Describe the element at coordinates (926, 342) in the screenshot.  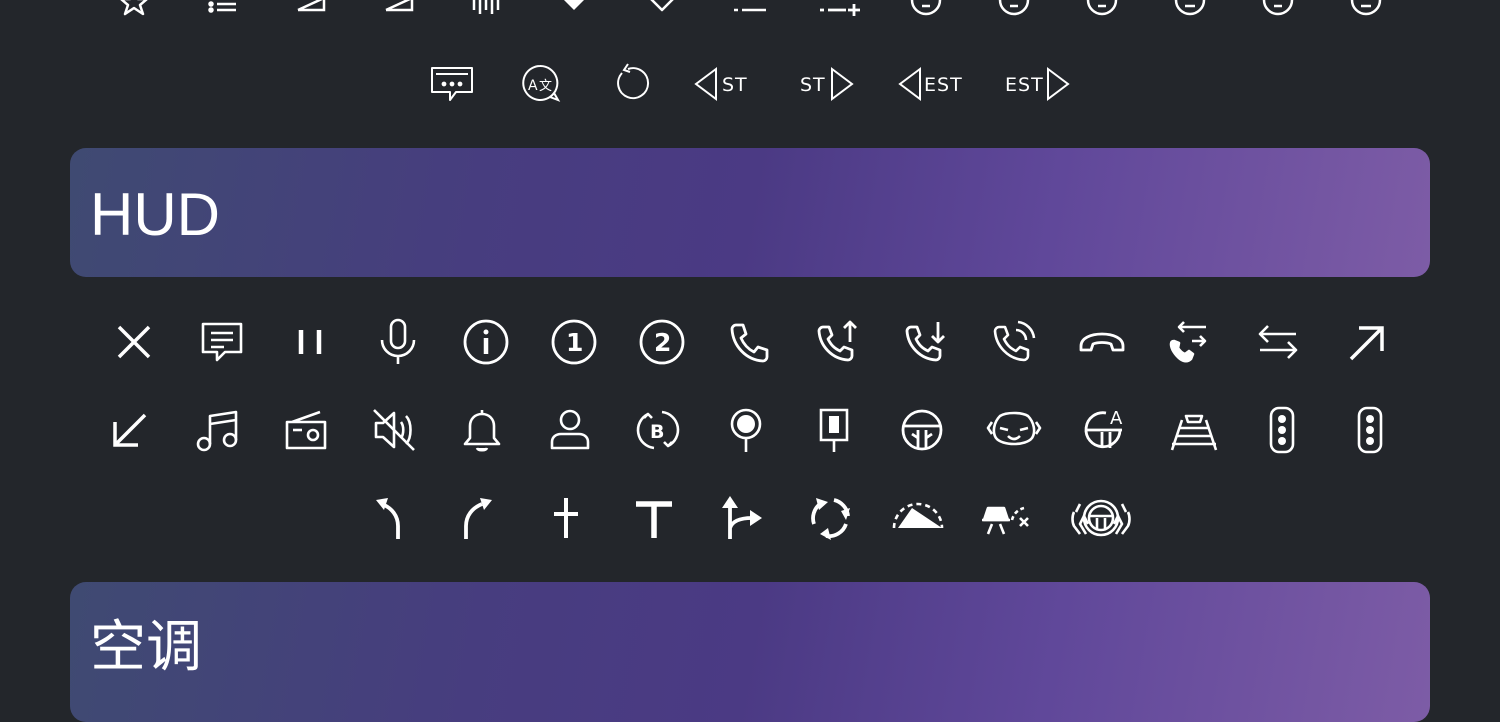
I see `incoming-call-icon` at that location.